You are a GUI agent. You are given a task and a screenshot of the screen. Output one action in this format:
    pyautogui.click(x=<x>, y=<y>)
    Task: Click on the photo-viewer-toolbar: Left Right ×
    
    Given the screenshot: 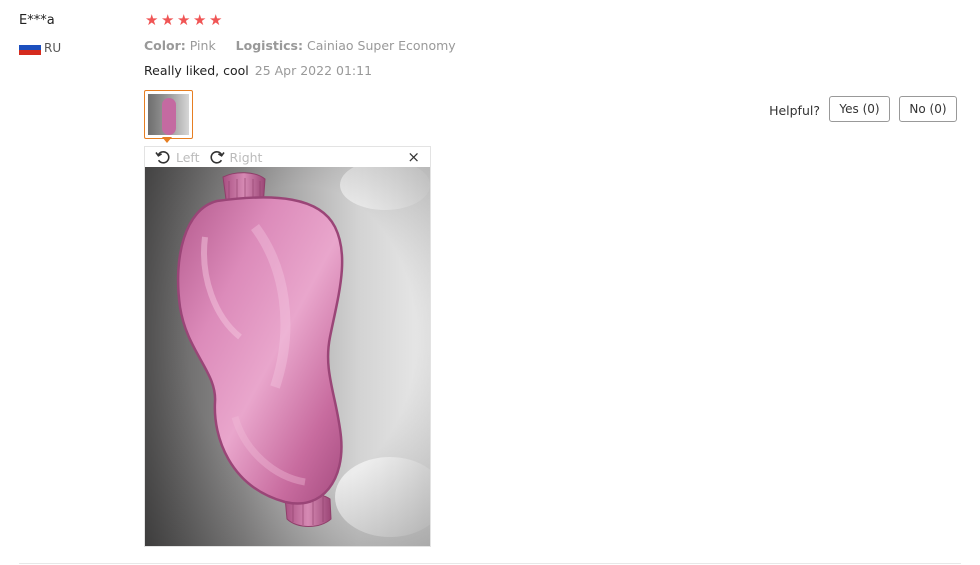 What is the action you would take?
    pyautogui.click(x=287, y=157)
    